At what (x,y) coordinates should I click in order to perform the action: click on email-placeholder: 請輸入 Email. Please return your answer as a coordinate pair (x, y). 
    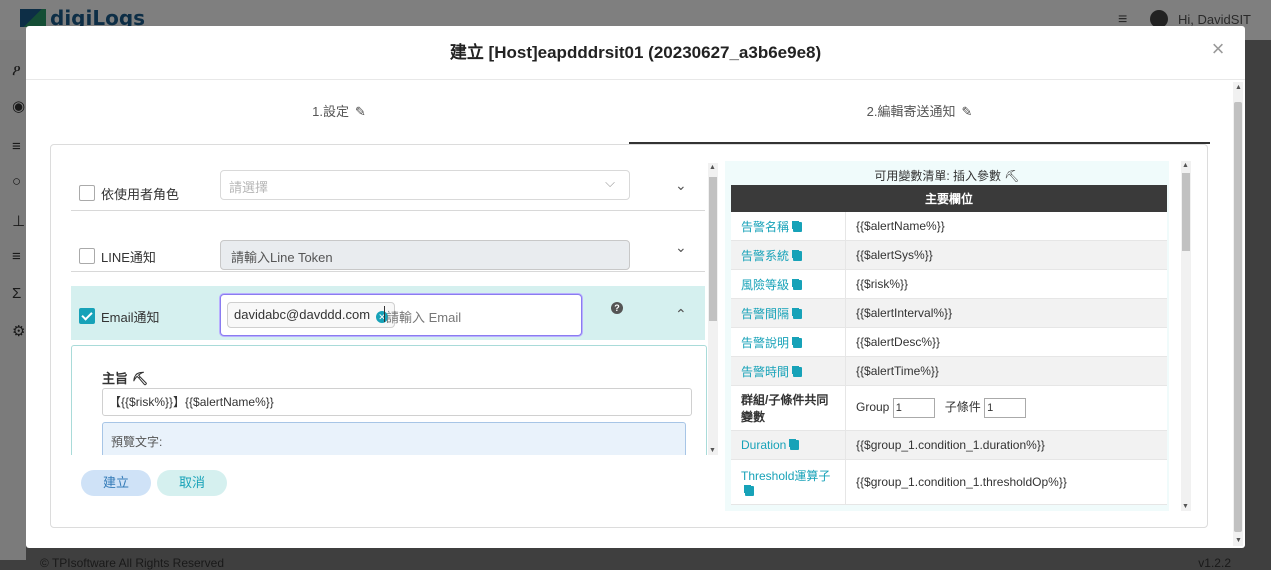
    Looking at the image, I should click on (422, 316).